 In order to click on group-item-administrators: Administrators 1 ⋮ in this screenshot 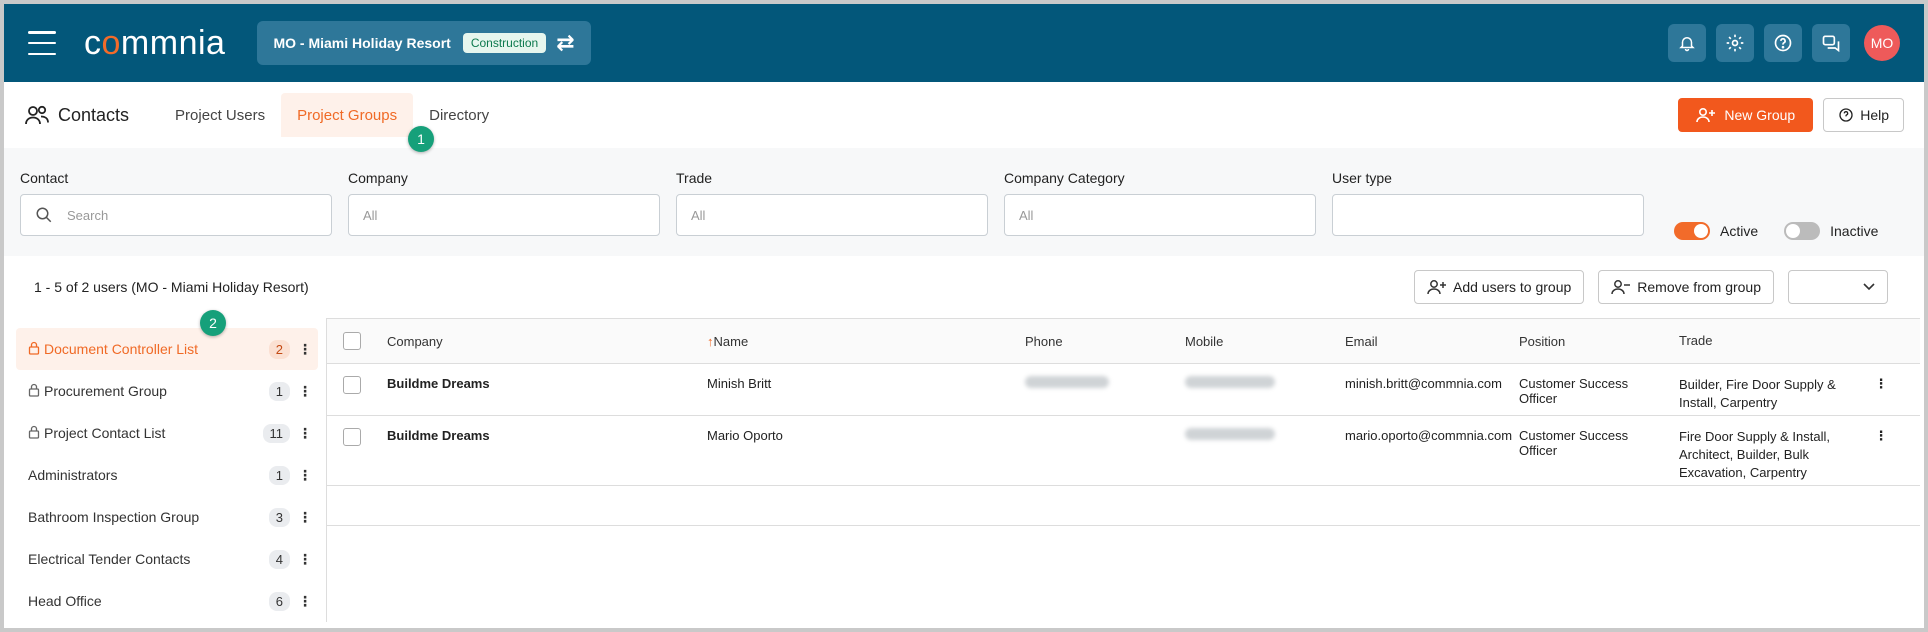, I will do `click(167, 475)`.